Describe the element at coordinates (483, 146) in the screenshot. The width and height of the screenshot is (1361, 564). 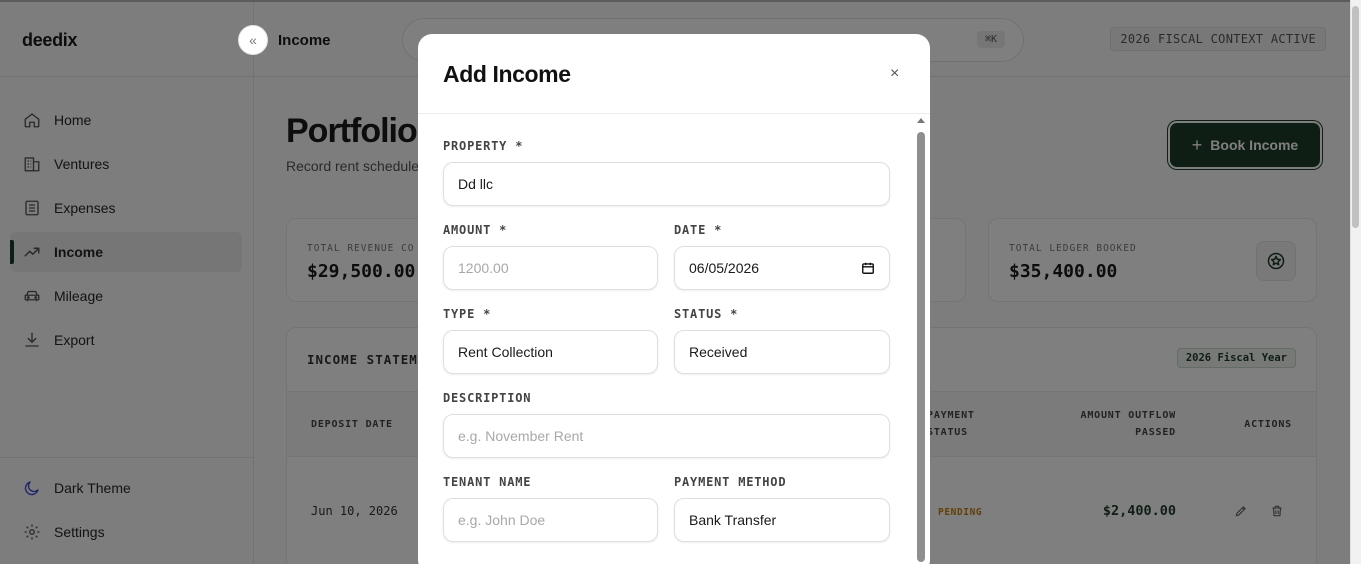
I see `property-label: PROPERTY *` at that location.